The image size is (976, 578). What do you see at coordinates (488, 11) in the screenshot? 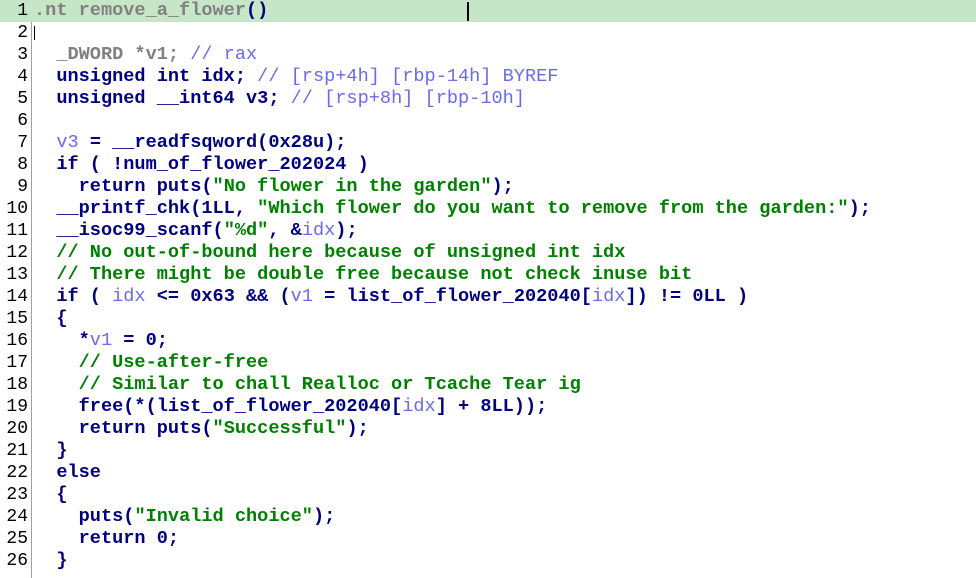
I see `code-line-1: 1 .nt remove_a_flower()` at bounding box center [488, 11].